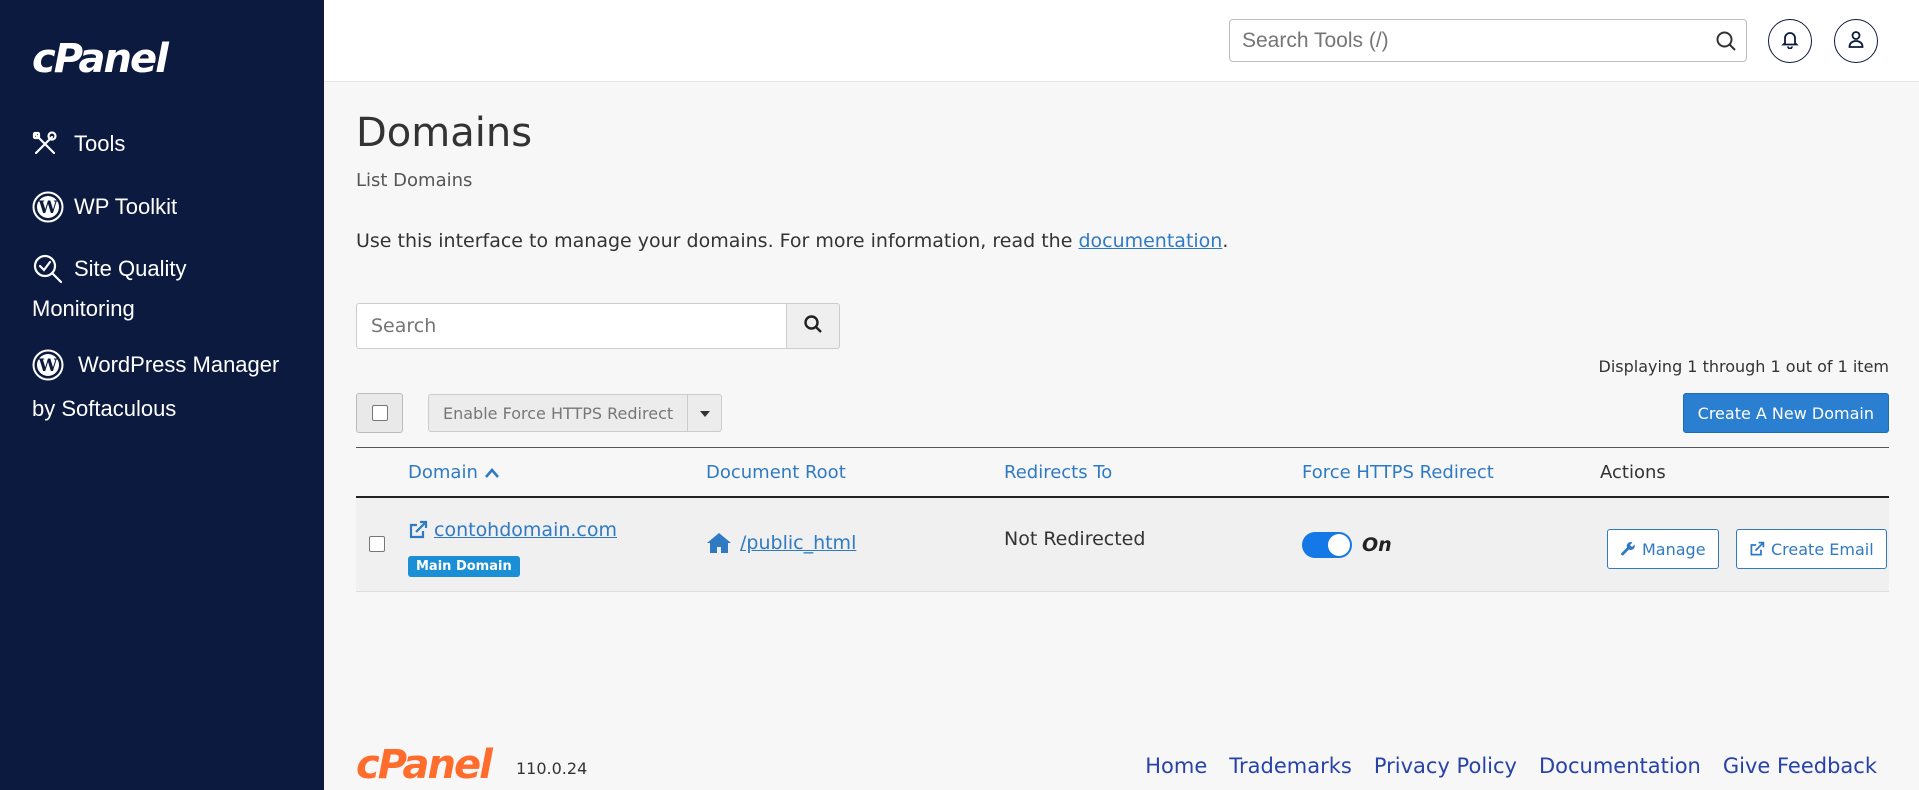  I want to click on notifications-button, so click(1790, 41).